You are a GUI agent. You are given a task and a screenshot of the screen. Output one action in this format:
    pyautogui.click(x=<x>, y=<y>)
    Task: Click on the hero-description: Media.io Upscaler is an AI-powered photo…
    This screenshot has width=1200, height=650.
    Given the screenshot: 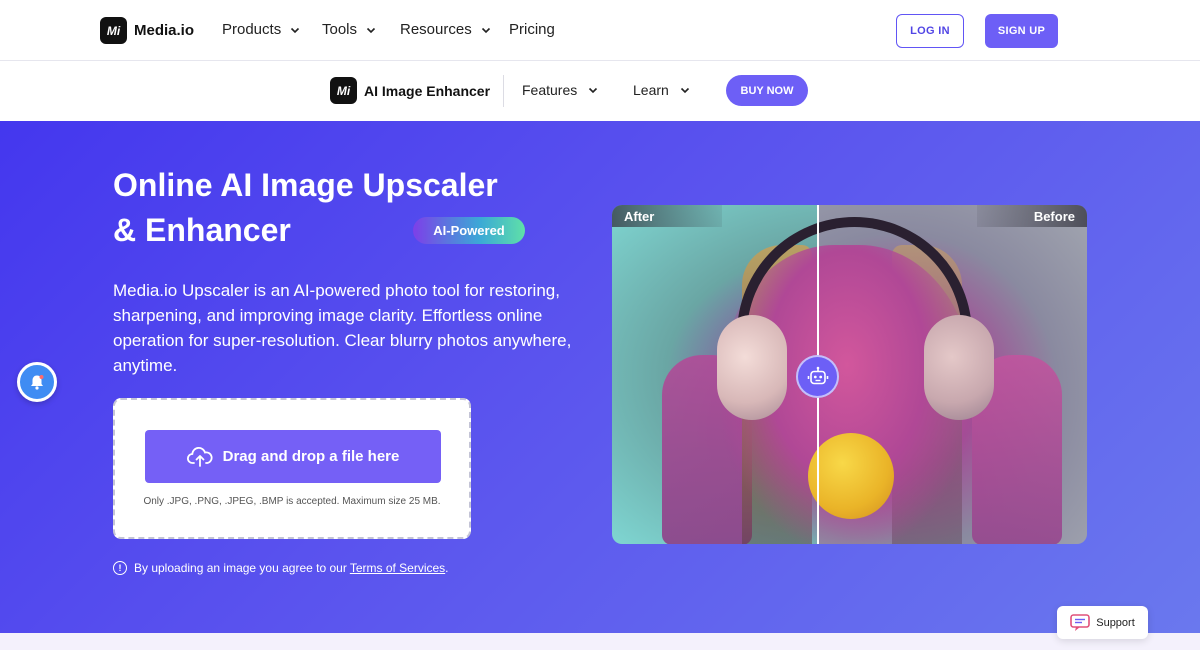 What is the action you would take?
    pyautogui.click(x=342, y=328)
    